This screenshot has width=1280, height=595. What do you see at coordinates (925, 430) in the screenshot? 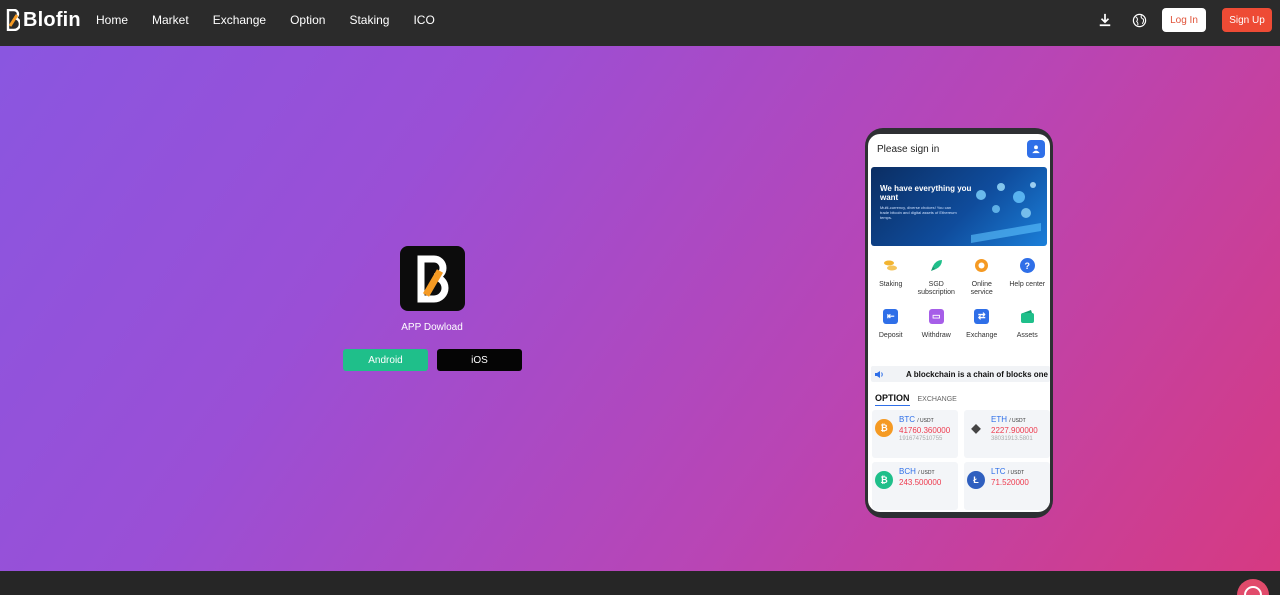
I see `market-price: 41760.360000` at bounding box center [925, 430].